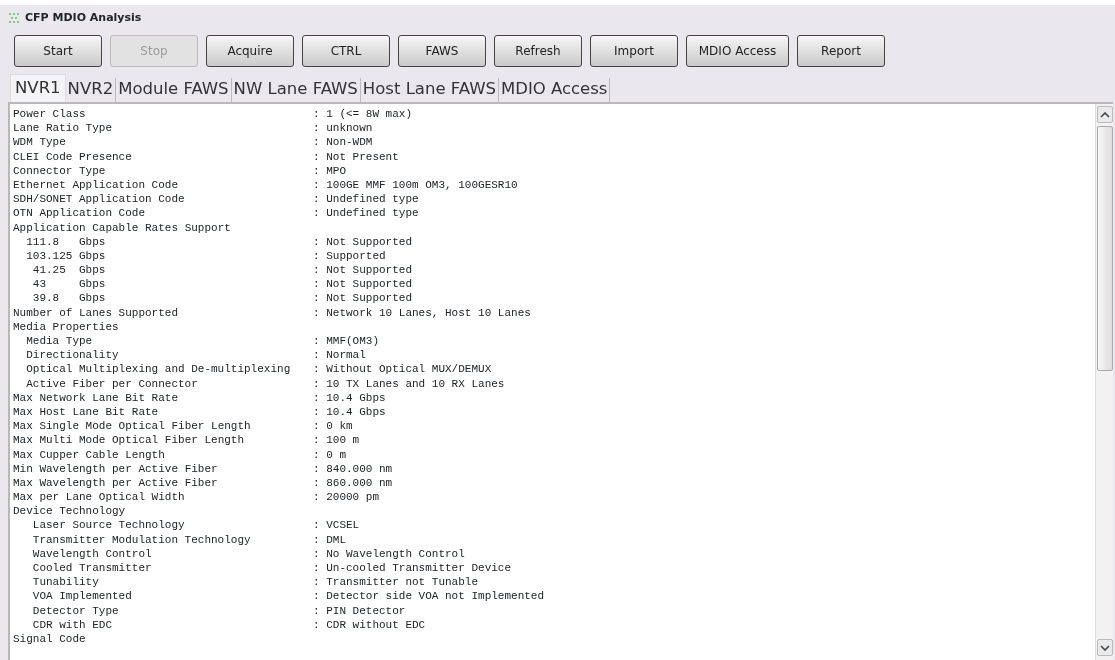 The image size is (1115, 660). Describe the element at coordinates (737, 51) in the screenshot. I see `toolbar-button: MDIO Access` at that location.